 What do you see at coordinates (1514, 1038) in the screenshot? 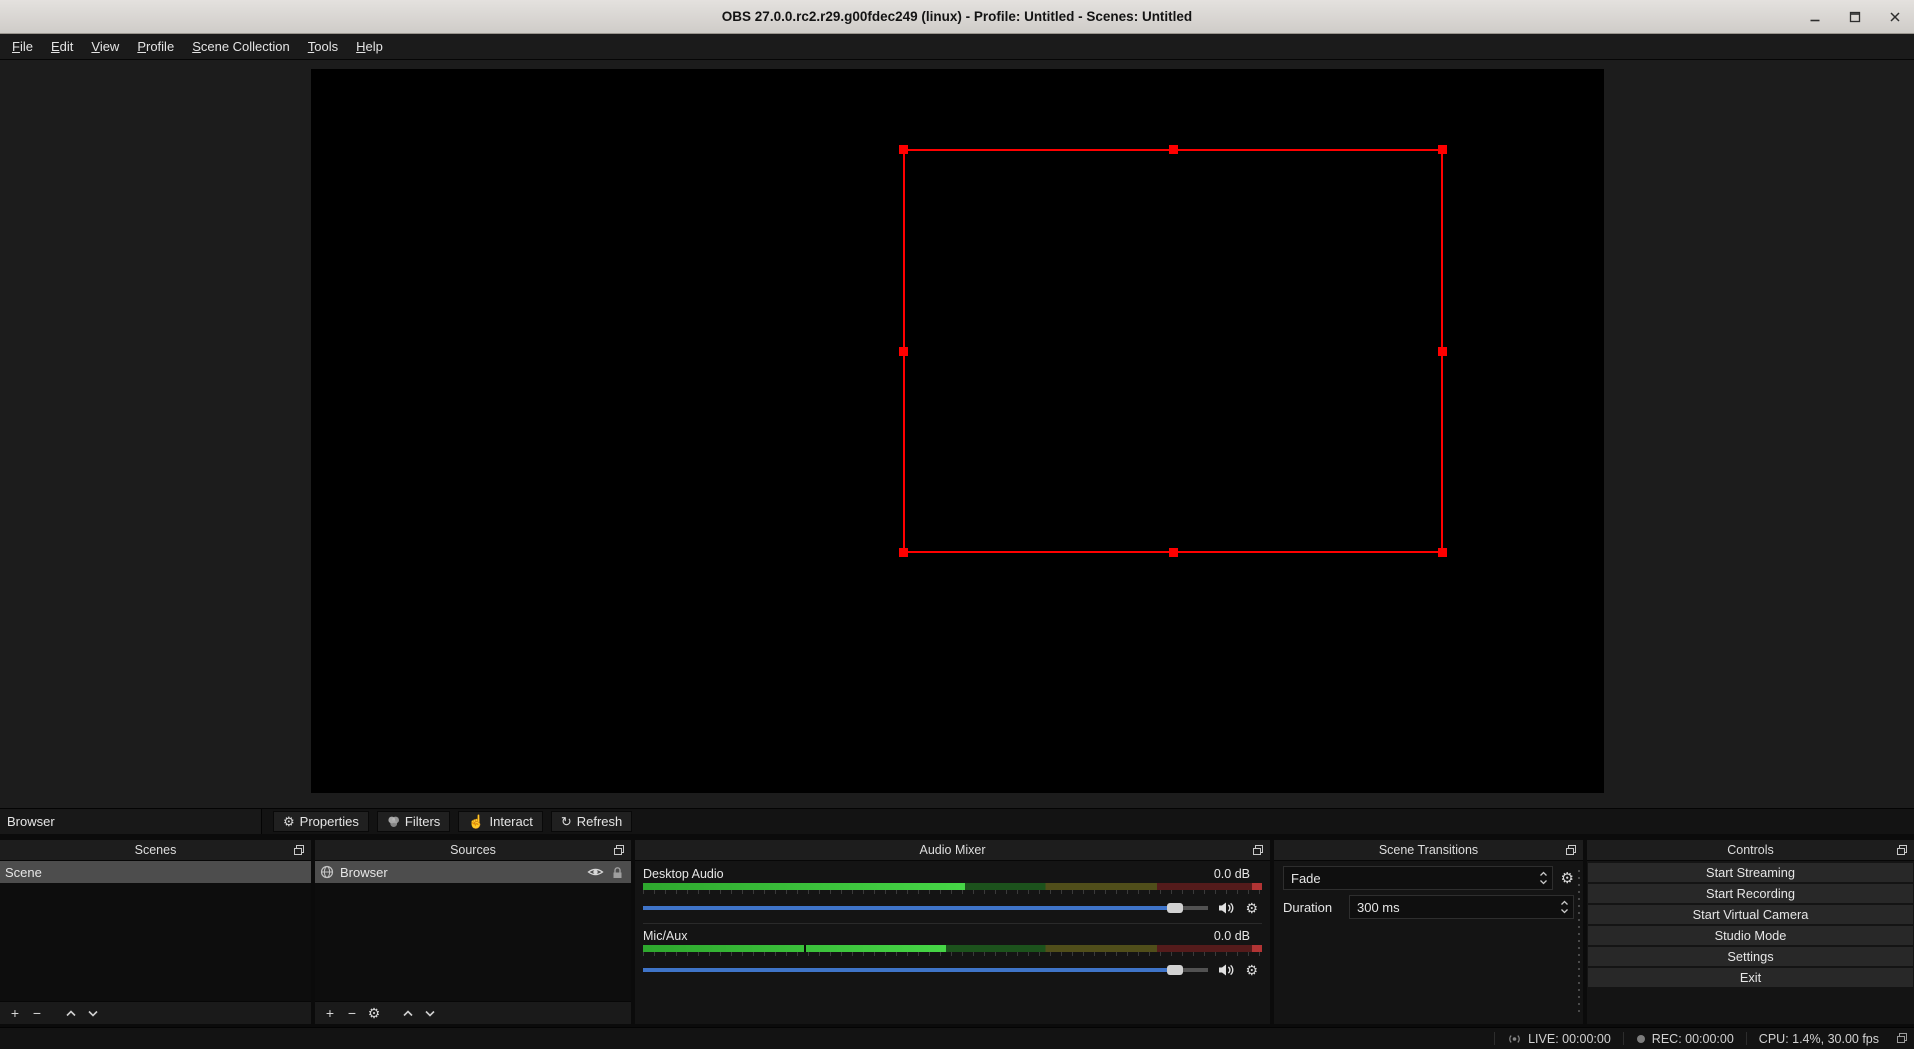
I see `broadcast-live-icon` at bounding box center [1514, 1038].